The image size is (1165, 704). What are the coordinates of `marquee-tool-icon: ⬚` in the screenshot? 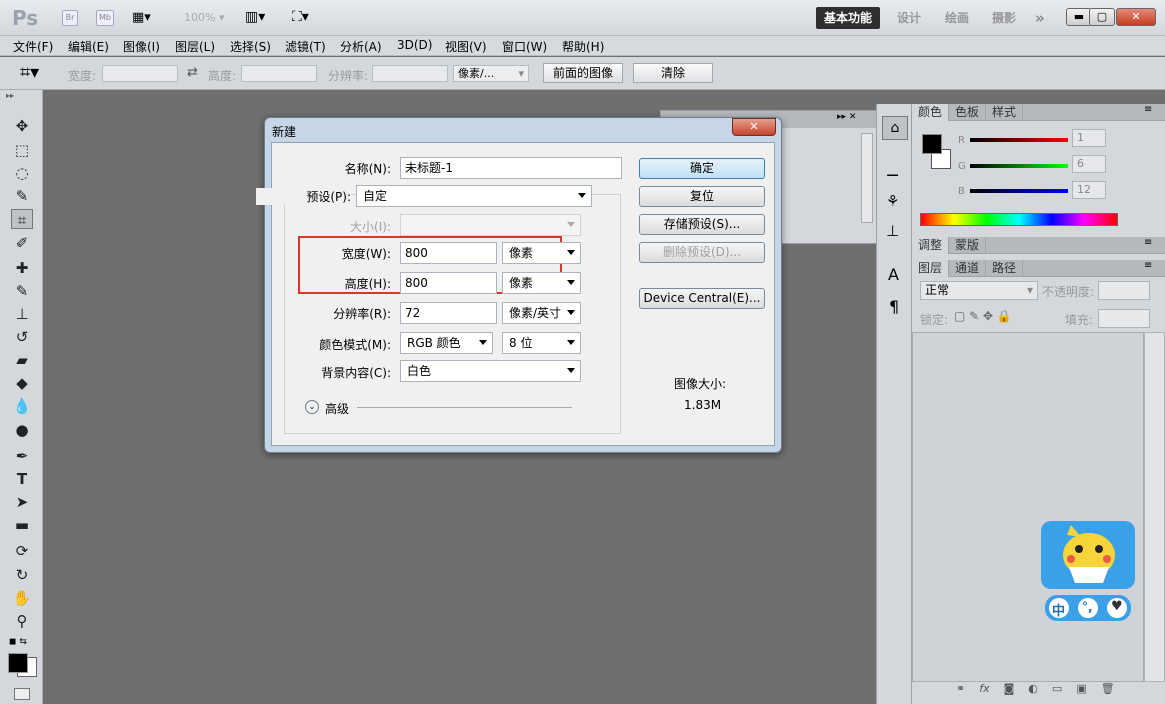 It's located at (22, 150).